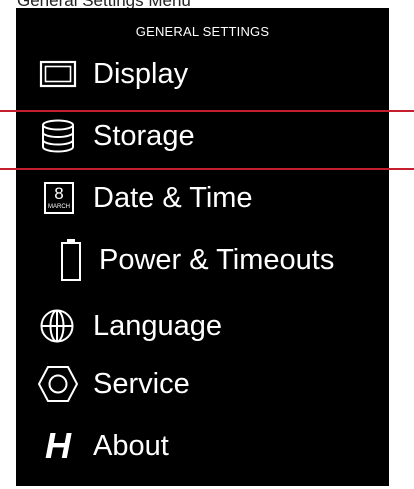 Image resolution: width=414 pixels, height=489 pixels. I want to click on menu-item-label: Service, so click(141, 384).